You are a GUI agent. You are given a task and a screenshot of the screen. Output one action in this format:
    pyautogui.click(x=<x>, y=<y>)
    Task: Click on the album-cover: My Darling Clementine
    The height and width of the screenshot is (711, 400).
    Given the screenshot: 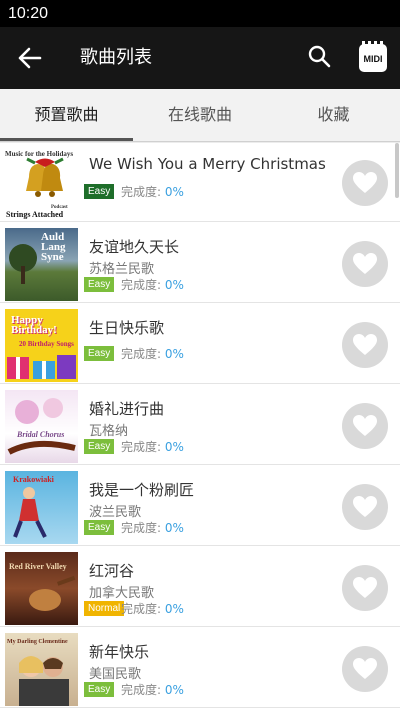 What is the action you would take?
    pyautogui.click(x=41, y=669)
    